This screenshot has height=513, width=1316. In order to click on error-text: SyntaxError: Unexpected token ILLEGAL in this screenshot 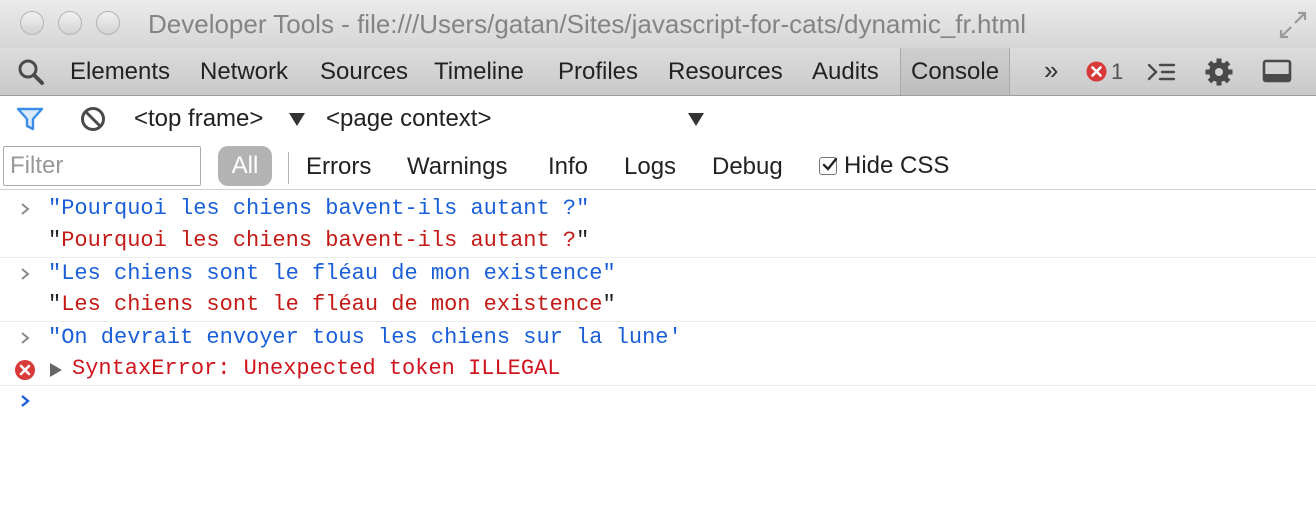, I will do `click(316, 368)`.